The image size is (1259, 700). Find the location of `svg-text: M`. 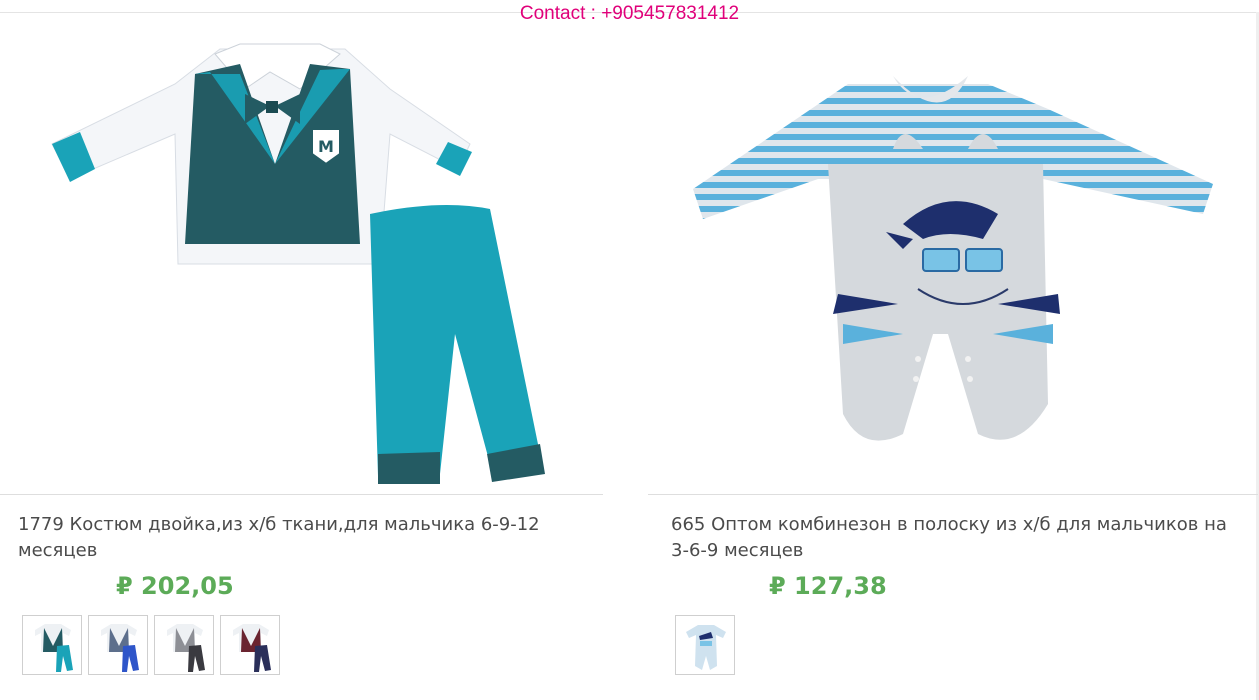

svg-text: M is located at coordinates (326, 146).